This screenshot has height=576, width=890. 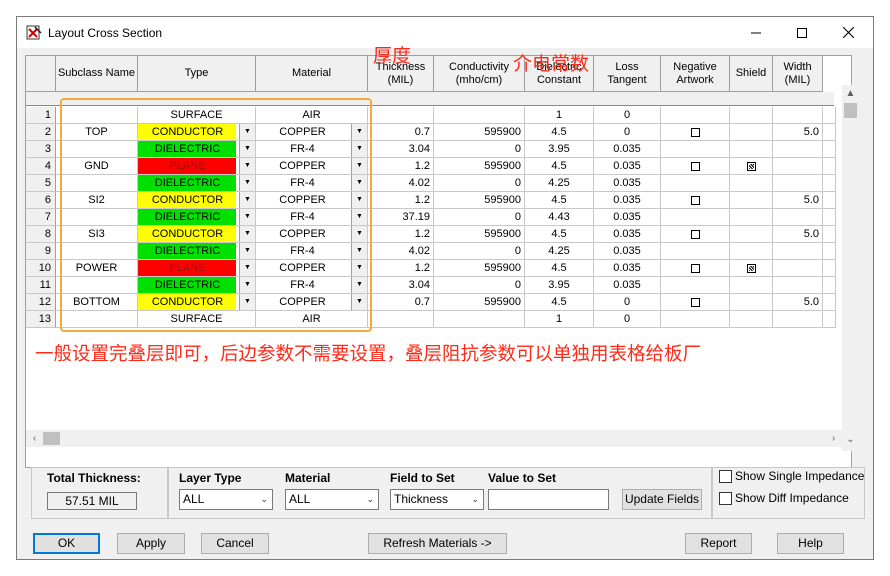 What do you see at coordinates (798, 74) in the screenshot?
I see `header-width: Width (MIL)` at bounding box center [798, 74].